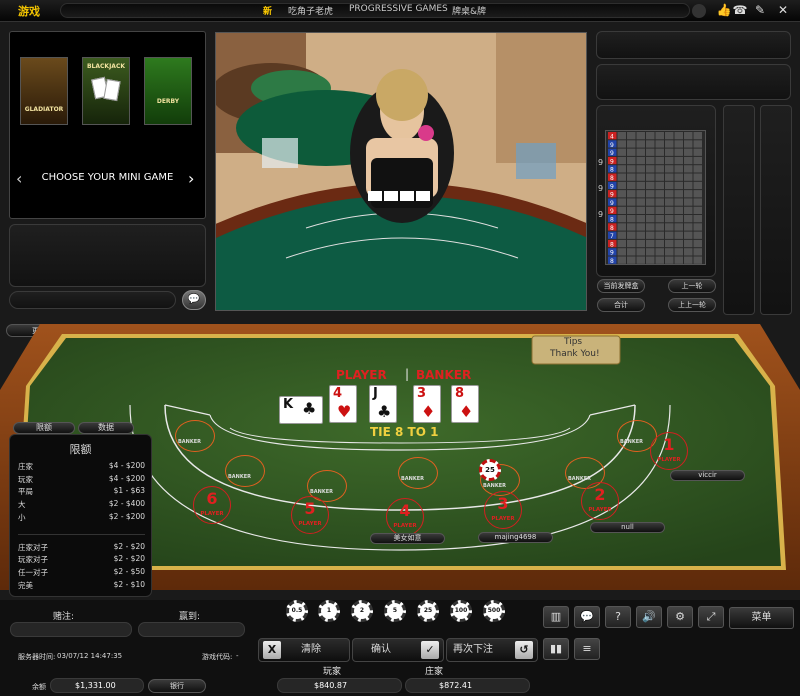 This screenshot has width=800, height=696. What do you see at coordinates (212, 505) in the screenshot?
I see `player-seat-spot: 6 PLAYER` at bounding box center [212, 505].